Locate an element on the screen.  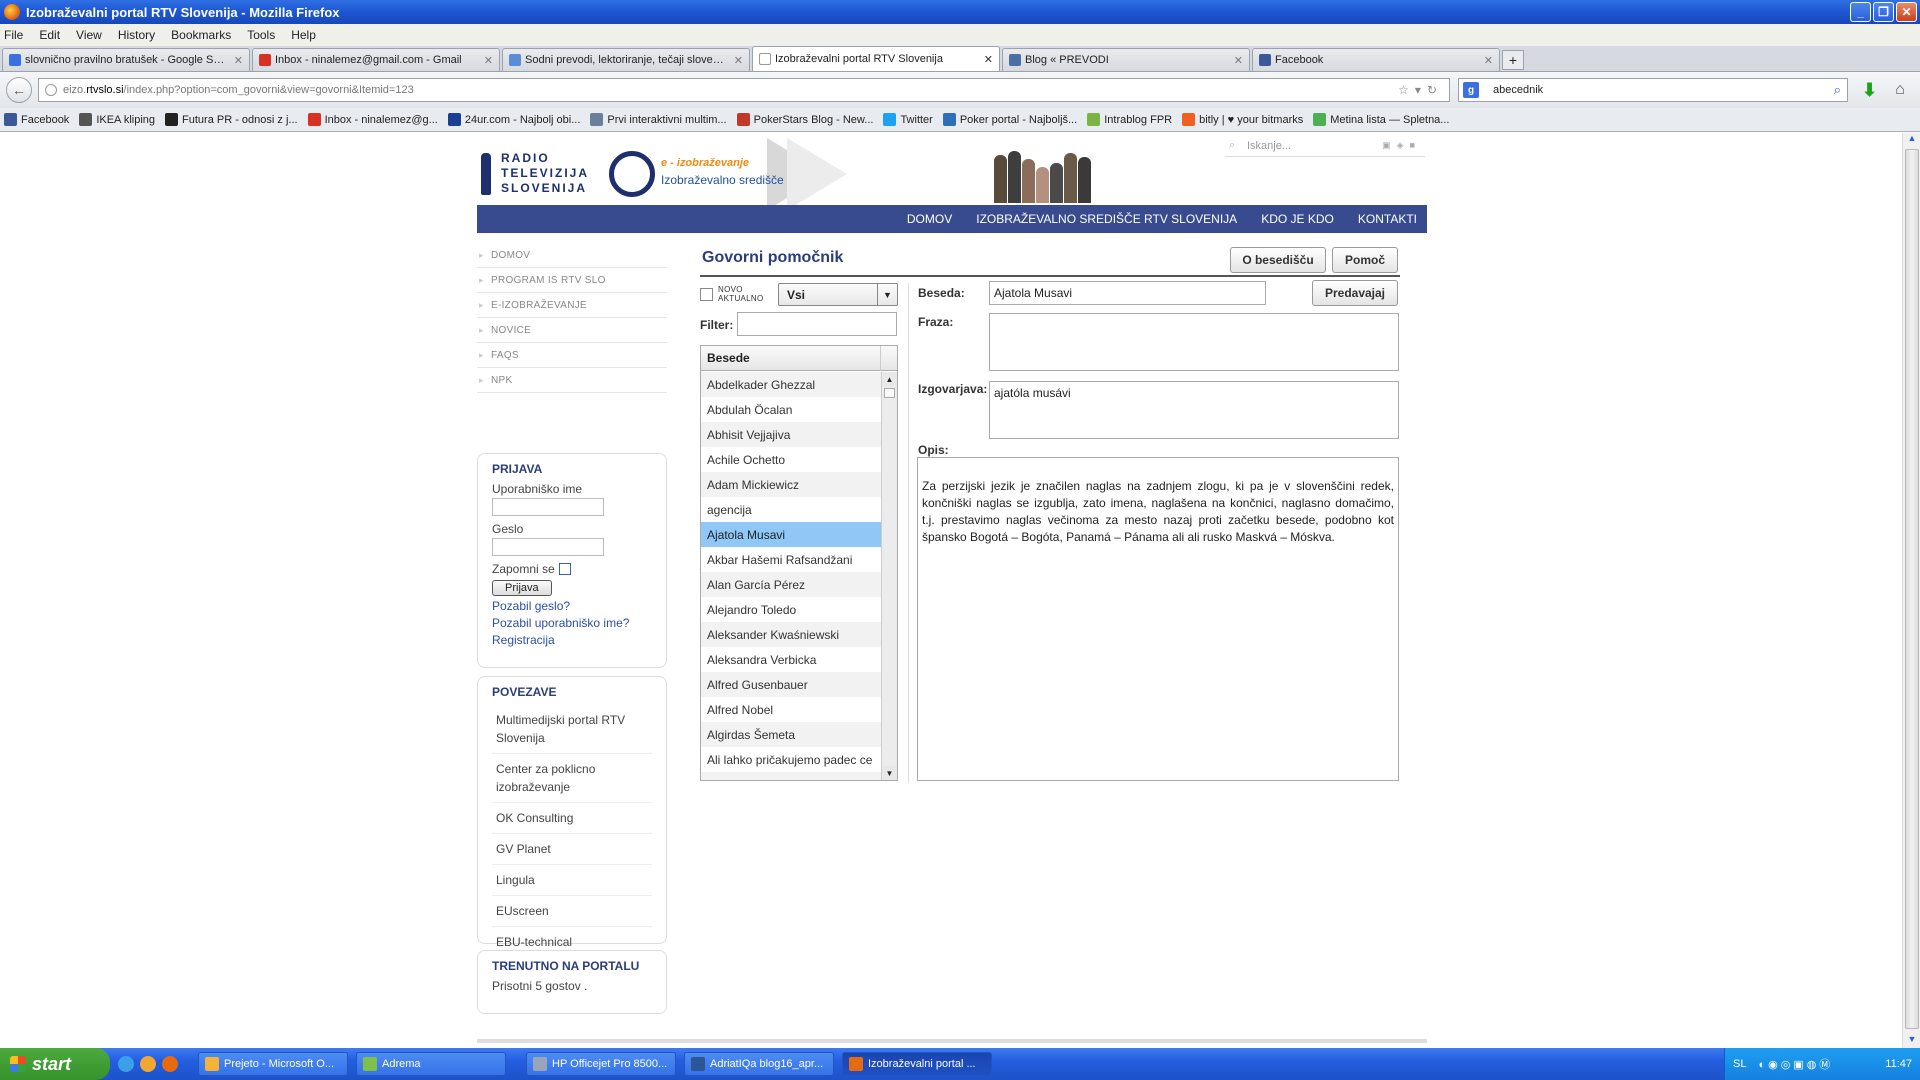
list-item: Alan García Pérez is located at coordinates (791, 584).